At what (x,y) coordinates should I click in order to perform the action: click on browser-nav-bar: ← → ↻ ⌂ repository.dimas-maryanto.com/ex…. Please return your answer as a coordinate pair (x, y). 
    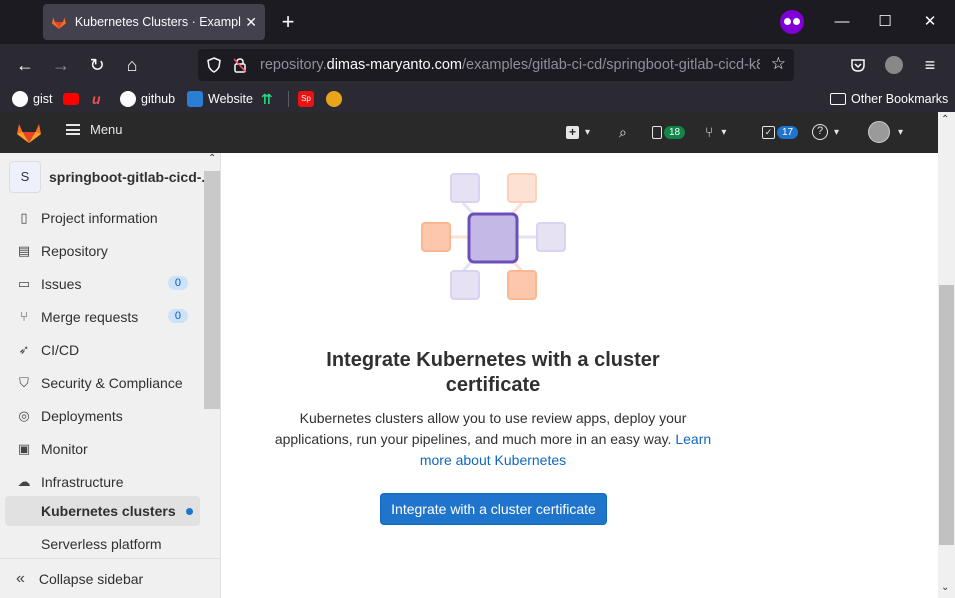
    Looking at the image, I should click on (477, 65).